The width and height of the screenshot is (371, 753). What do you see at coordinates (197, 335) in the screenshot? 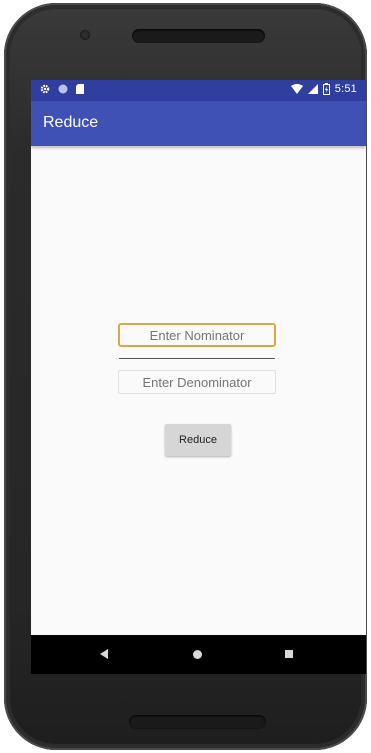
I see `nominator-input` at bounding box center [197, 335].